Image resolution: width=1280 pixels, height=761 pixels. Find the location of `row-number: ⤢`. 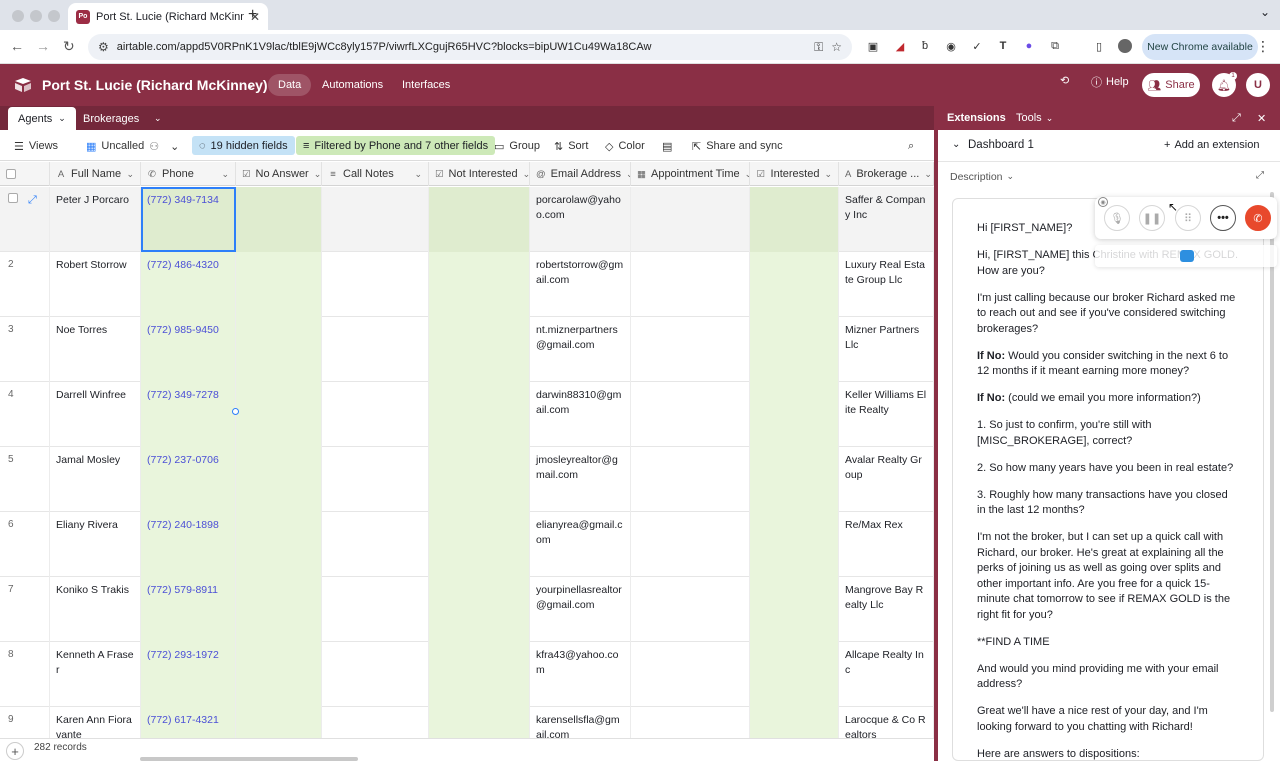

row-number: ⤢ is located at coordinates (25, 219).